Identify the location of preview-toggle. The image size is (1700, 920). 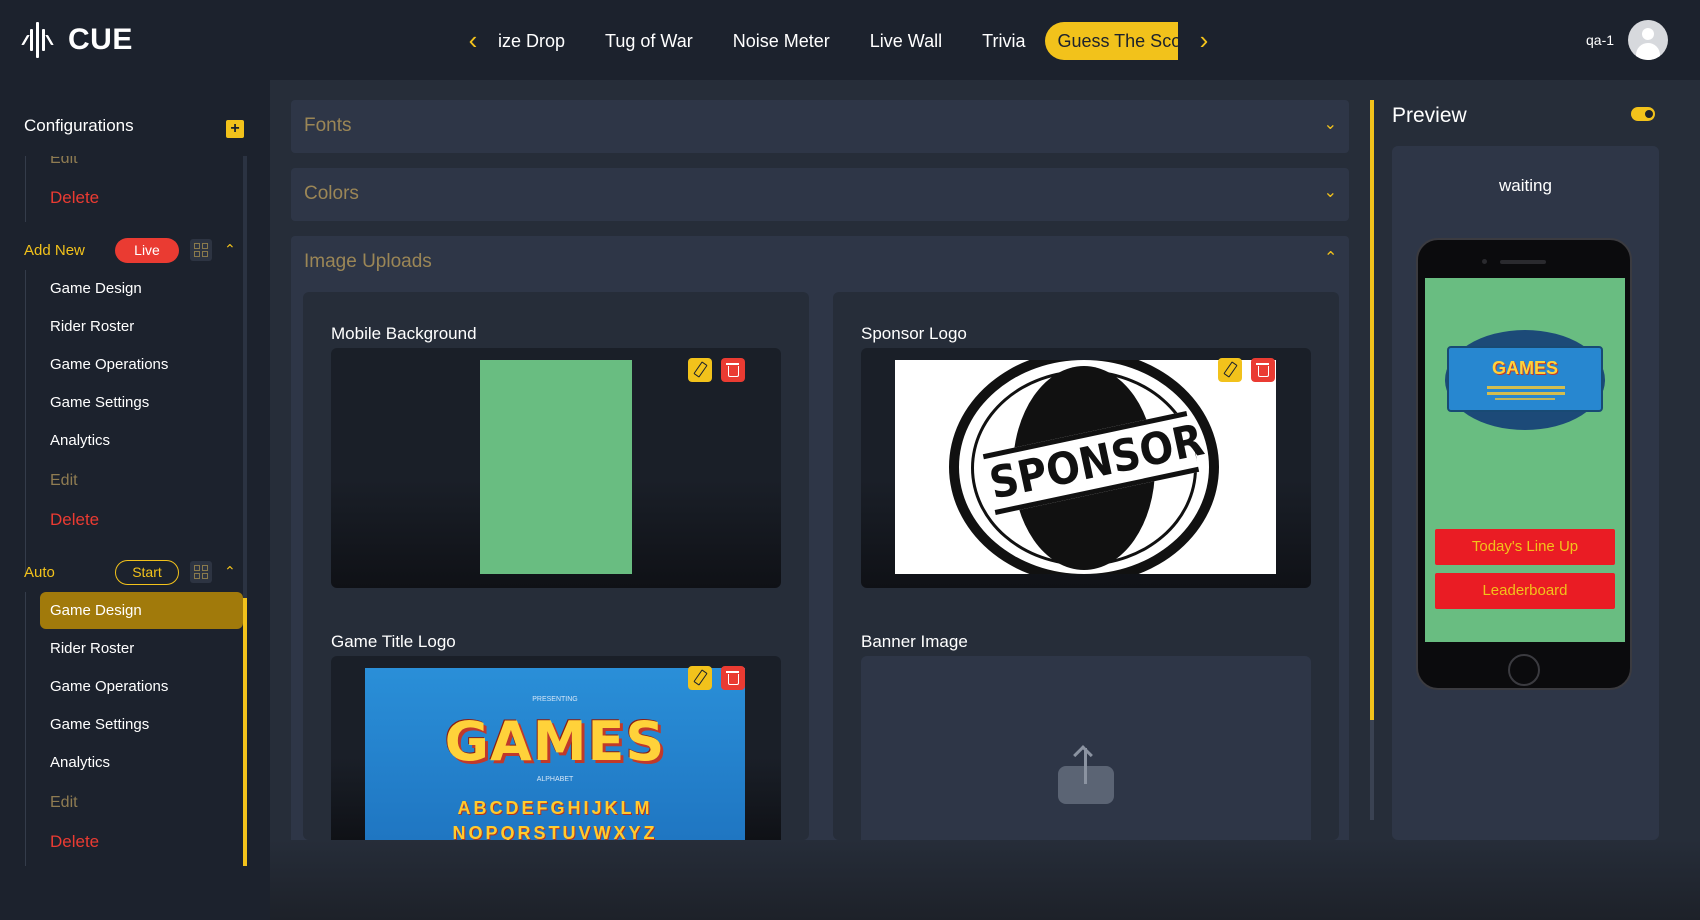
(1643, 114).